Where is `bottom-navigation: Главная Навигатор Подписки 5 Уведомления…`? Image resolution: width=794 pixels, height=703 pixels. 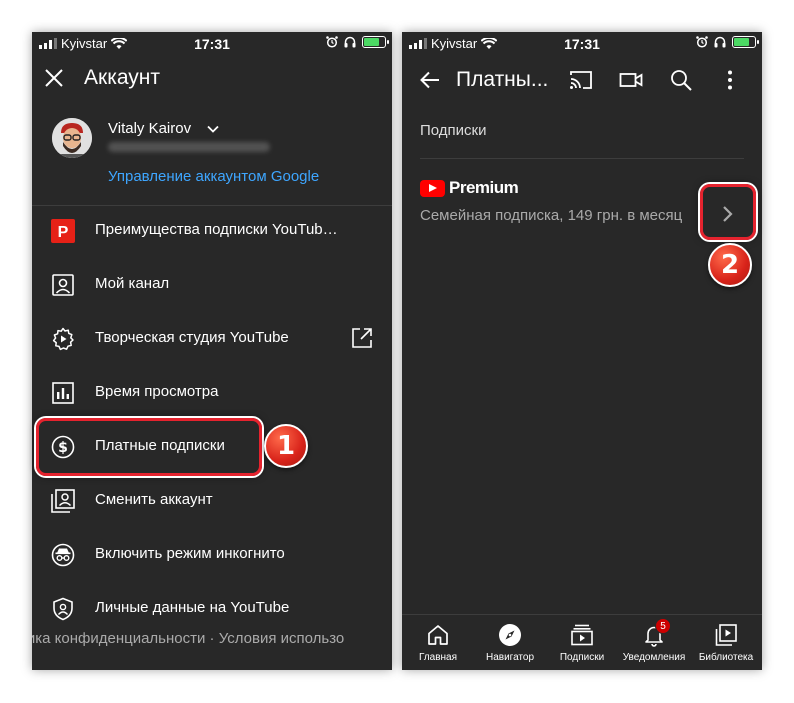 bottom-navigation: Главная Навигатор Подписки 5 Уведомления… is located at coordinates (582, 642).